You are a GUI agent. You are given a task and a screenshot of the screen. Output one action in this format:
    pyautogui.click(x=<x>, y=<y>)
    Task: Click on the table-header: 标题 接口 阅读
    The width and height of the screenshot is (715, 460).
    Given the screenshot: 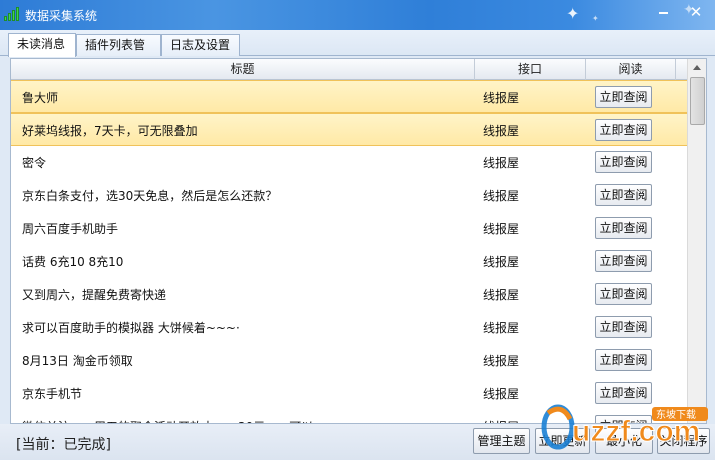 What is the action you would take?
    pyautogui.click(x=349, y=69)
    